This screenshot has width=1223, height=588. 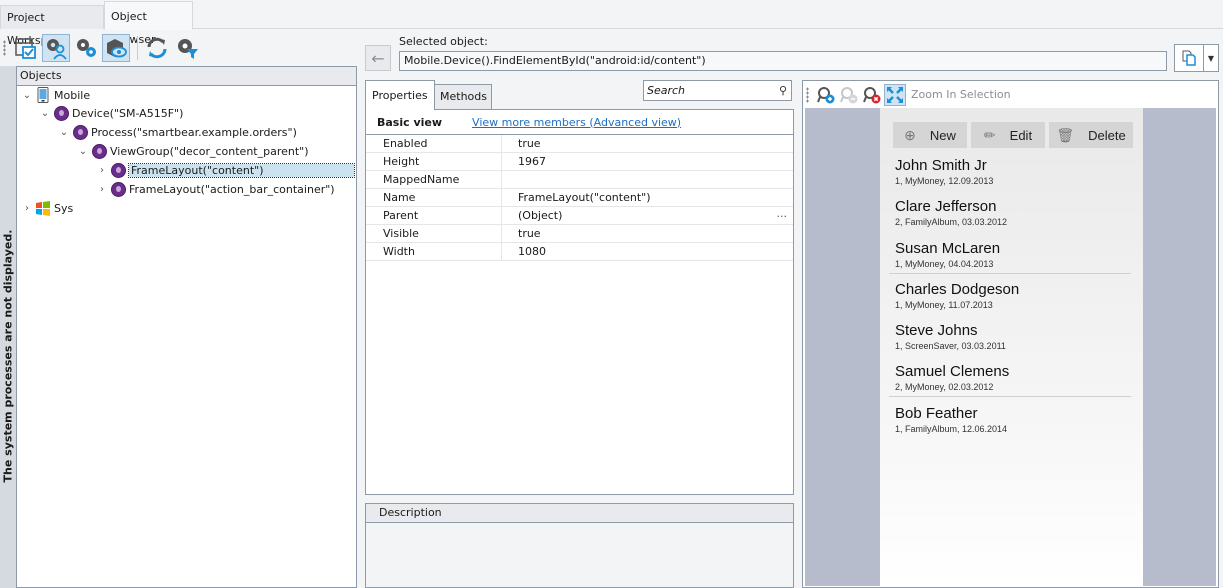 What do you see at coordinates (86, 48) in the screenshot?
I see `show-gears-button` at bounding box center [86, 48].